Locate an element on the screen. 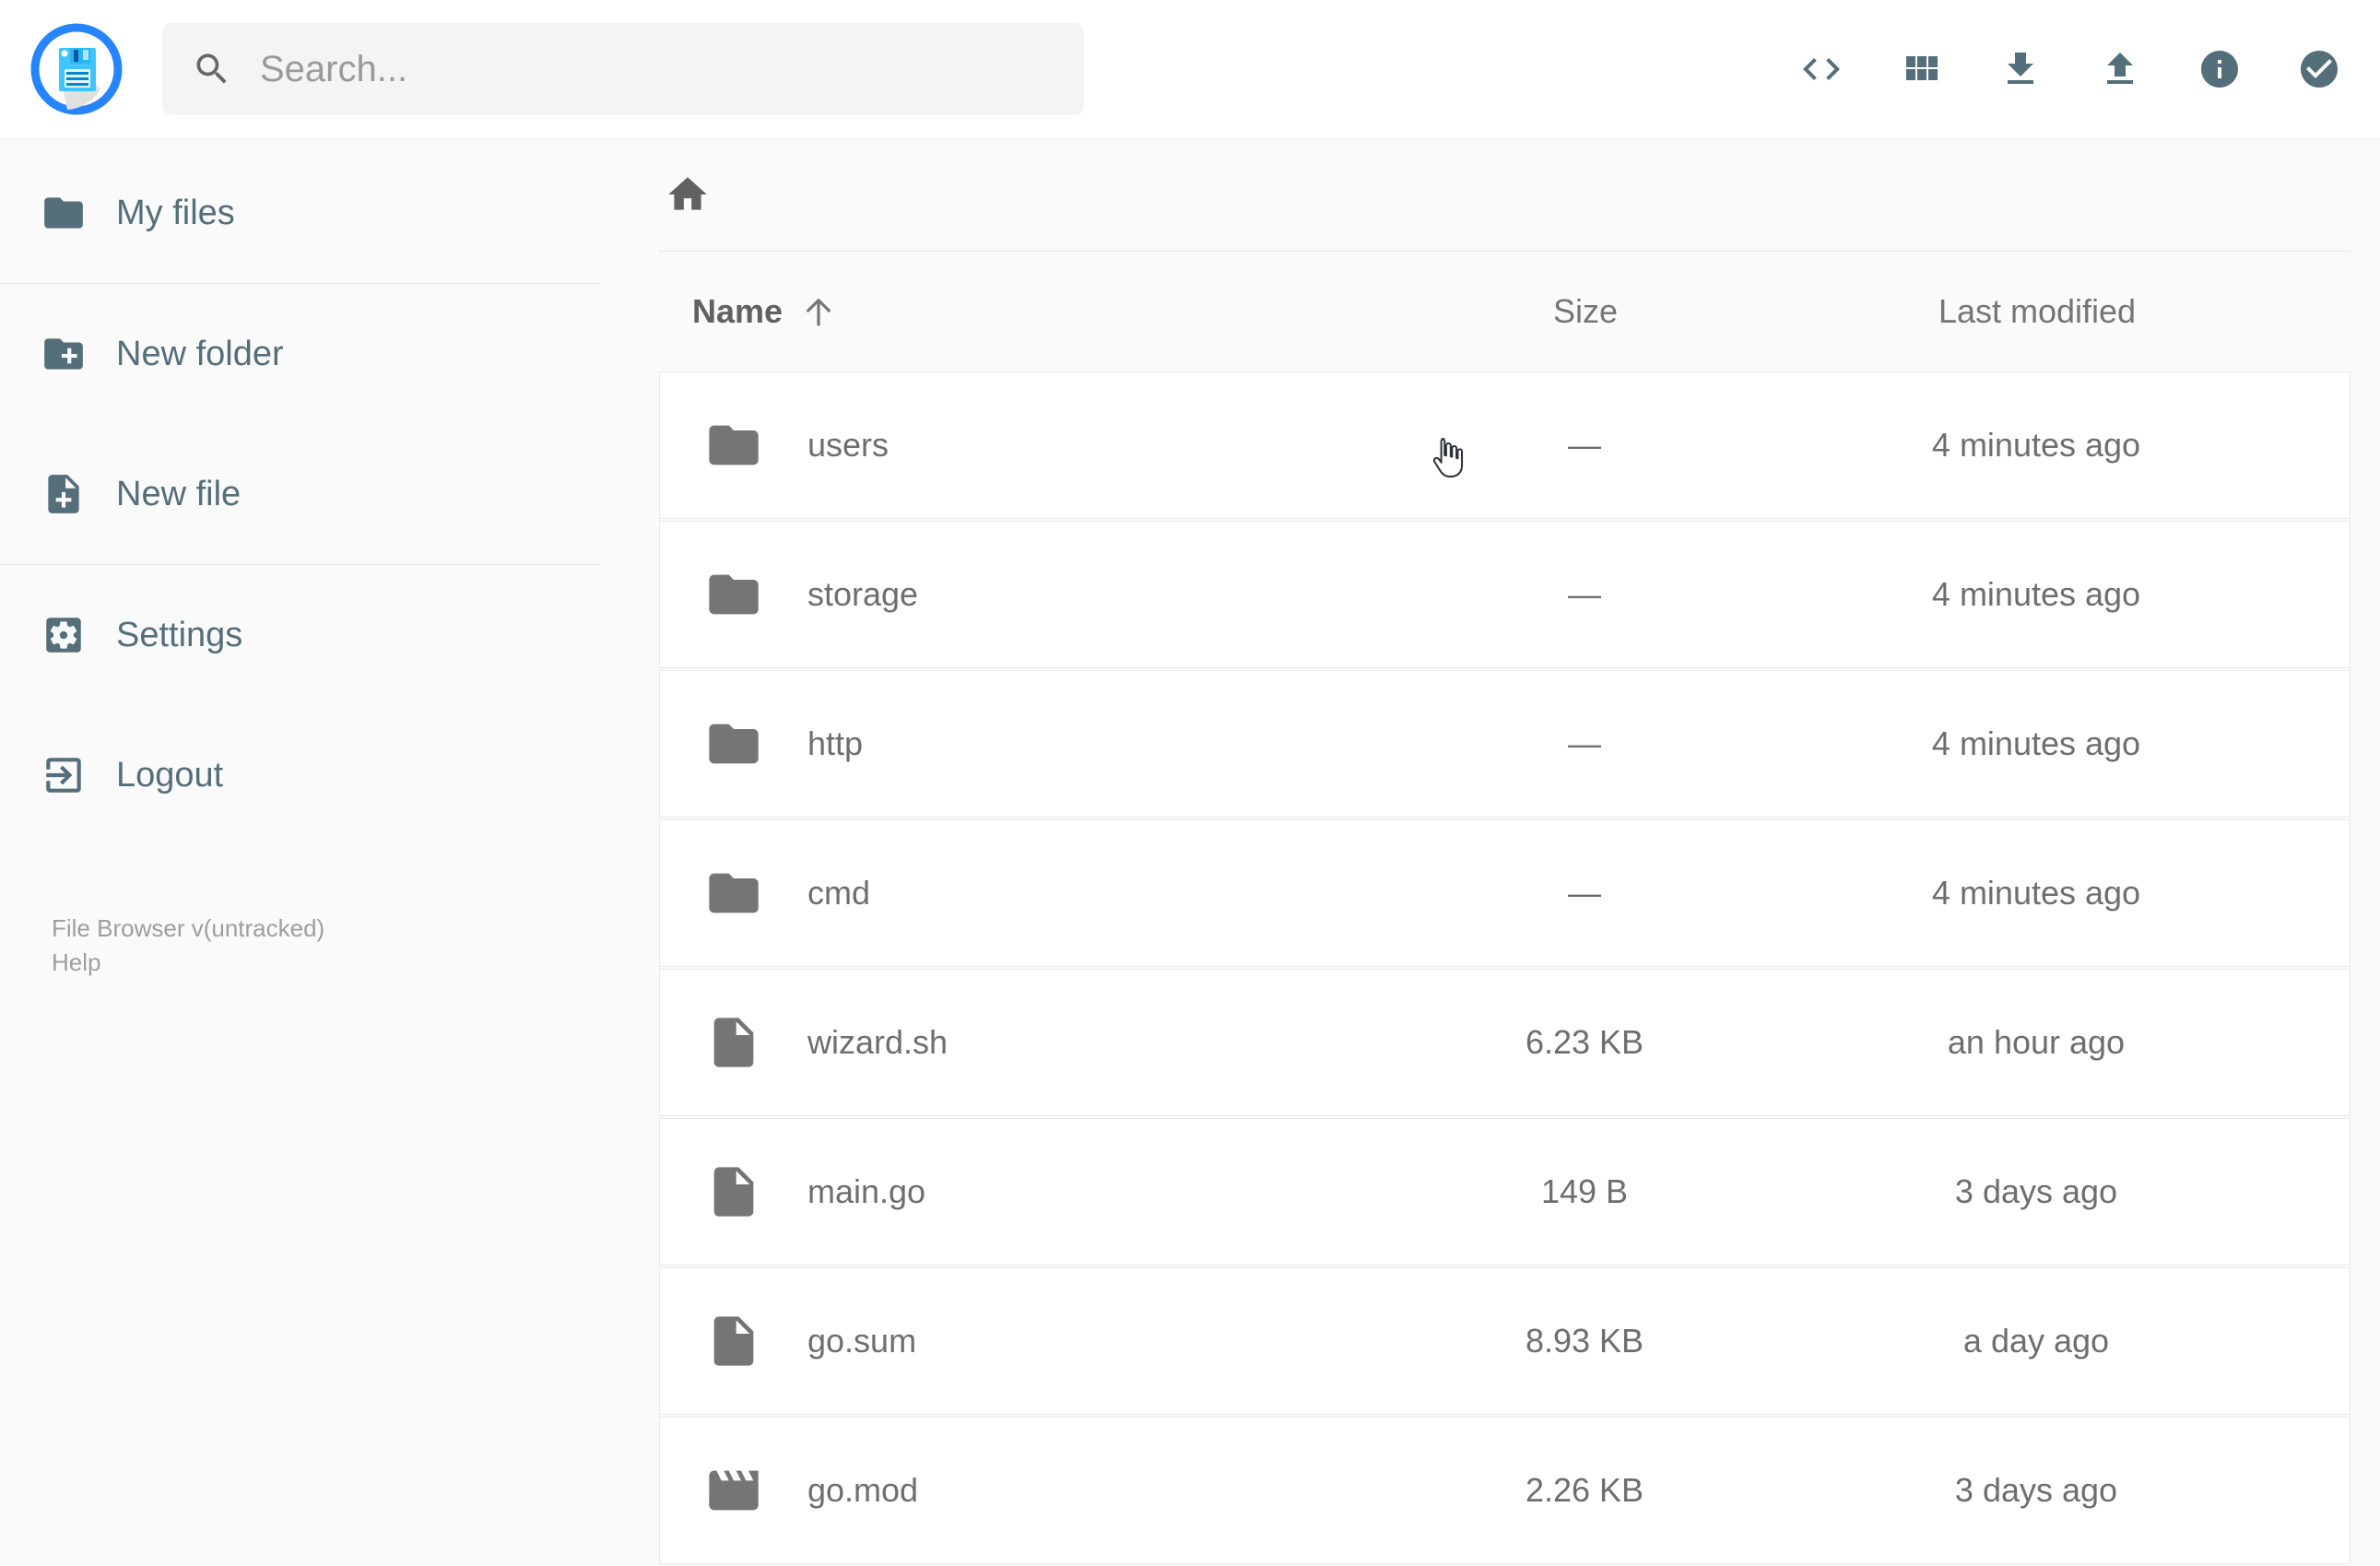 Image resolution: width=2380 pixels, height=1566 pixels. file-name: http is located at coordinates (835, 743).